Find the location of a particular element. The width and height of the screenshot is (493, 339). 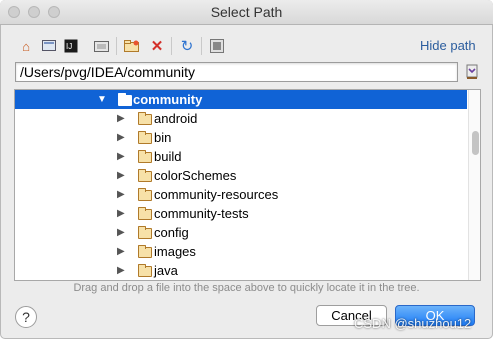

tree-item-label: community-tests is located at coordinates (201, 213).